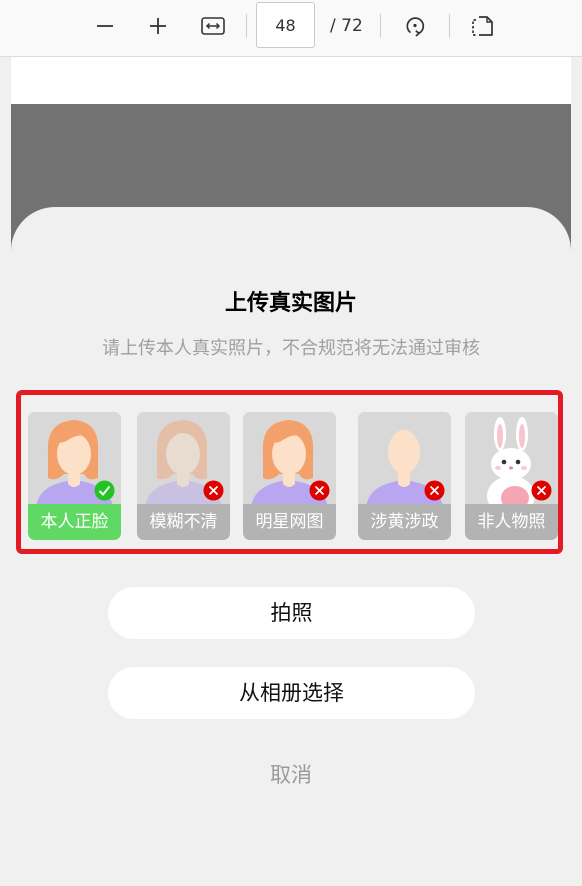 This screenshot has width=582, height=886. What do you see at coordinates (404, 476) in the screenshot?
I see `example-card-inappropriate: 涉黄涉政` at bounding box center [404, 476].